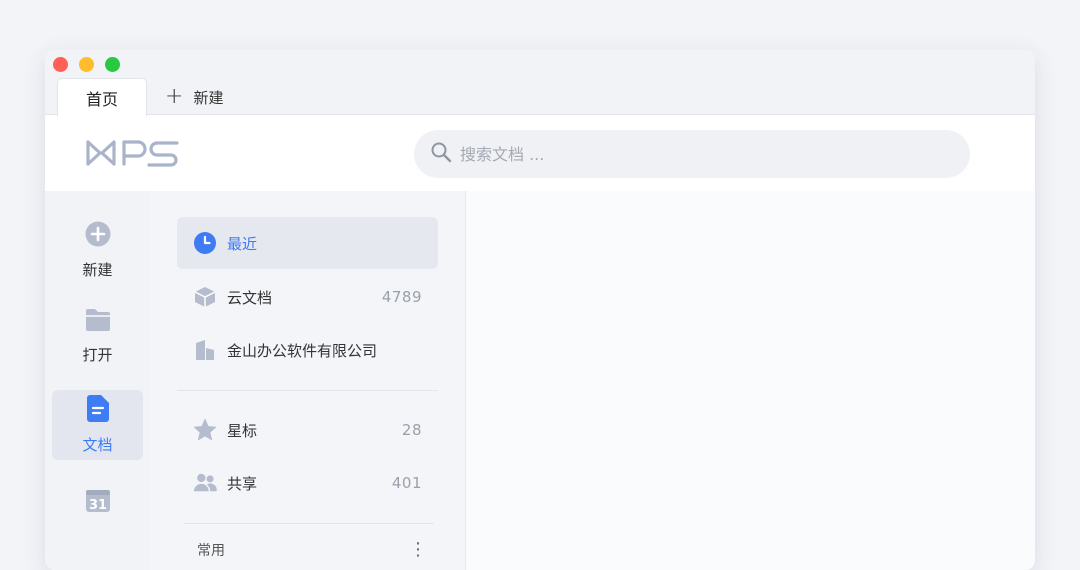 Image resolution: width=1080 pixels, height=570 pixels. I want to click on search-bar, so click(692, 154).